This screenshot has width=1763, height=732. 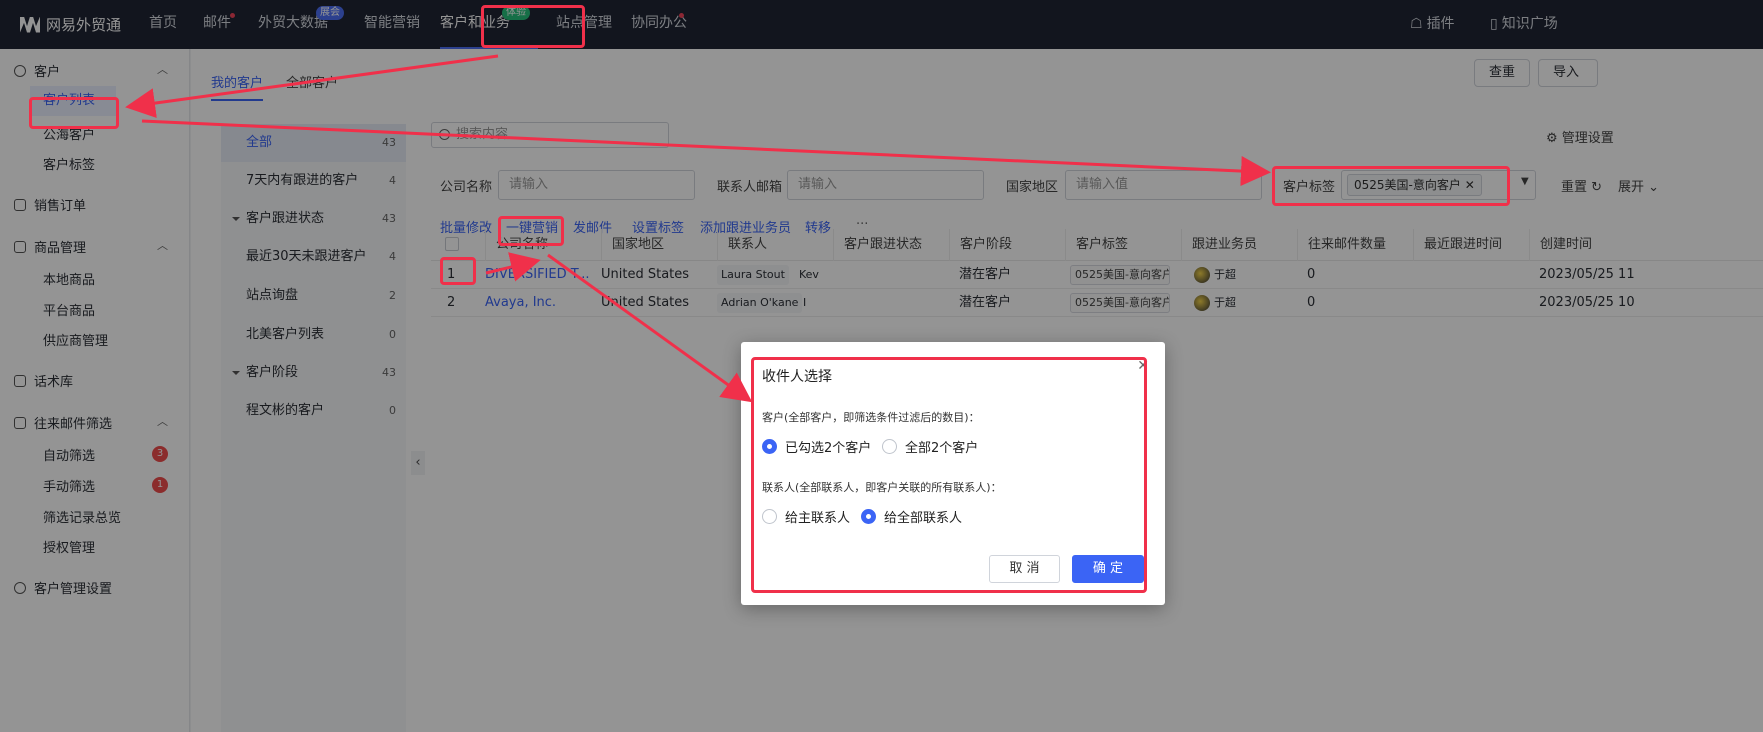 What do you see at coordinates (458, 271) in the screenshot?
I see `annotation-box-checkbox` at bounding box center [458, 271].